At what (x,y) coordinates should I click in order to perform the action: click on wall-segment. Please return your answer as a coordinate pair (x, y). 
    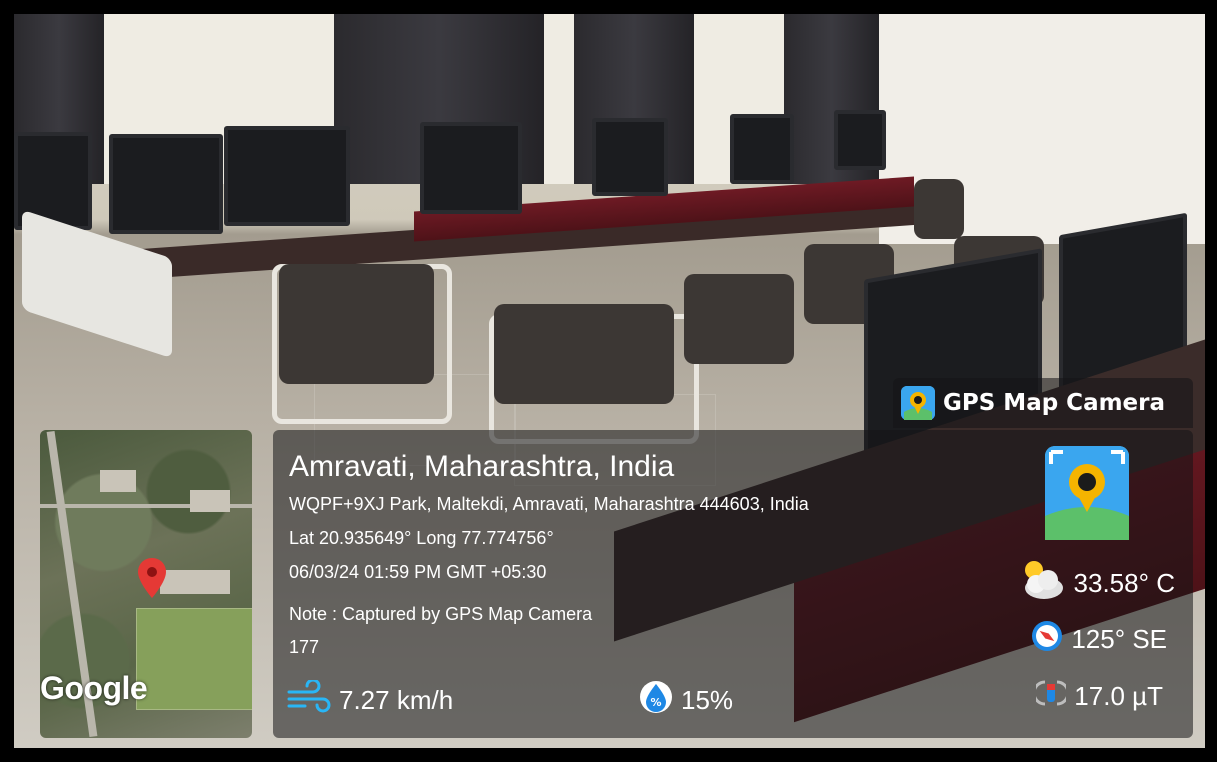
    Looking at the image, I should click on (559, 99).